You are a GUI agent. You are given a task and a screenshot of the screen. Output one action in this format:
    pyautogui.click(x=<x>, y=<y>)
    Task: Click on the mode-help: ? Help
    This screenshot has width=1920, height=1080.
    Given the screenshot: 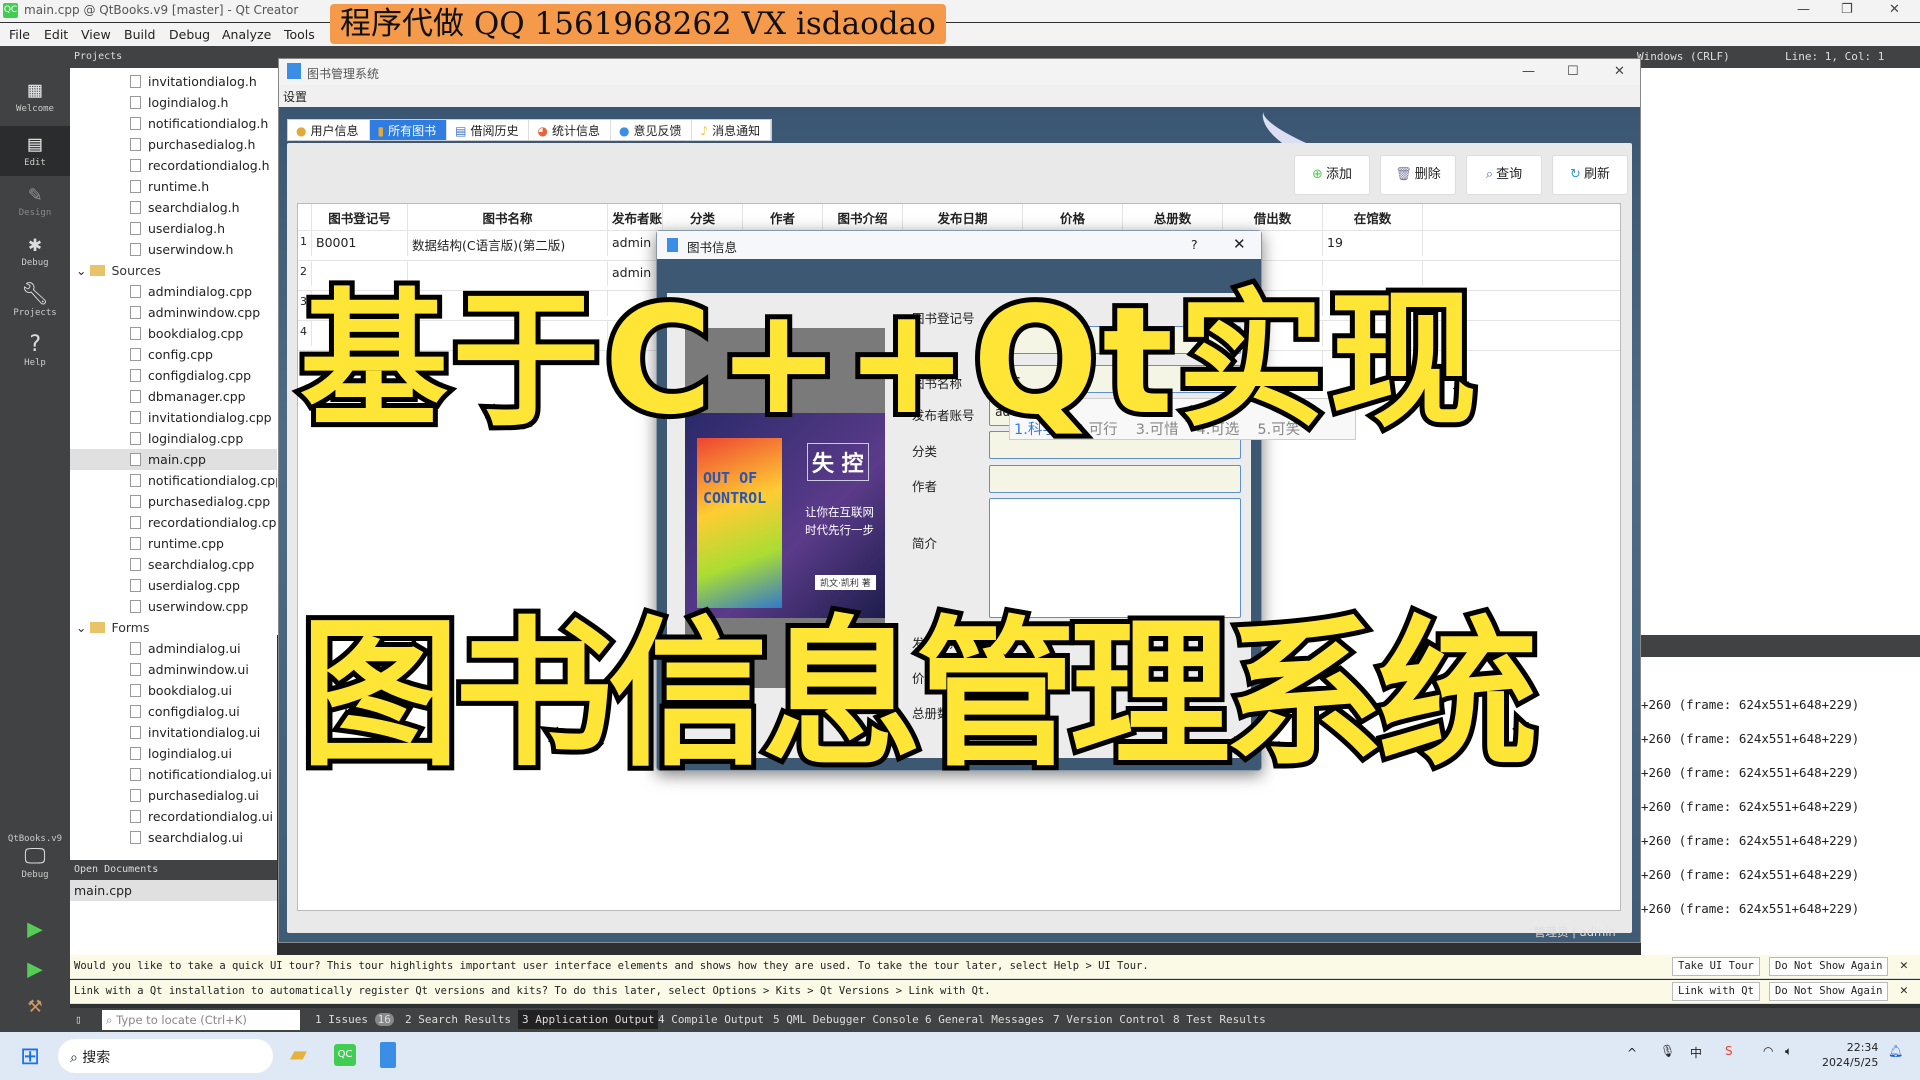 What is the action you would take?
    pyautogui.click(x=35, y=350)
    